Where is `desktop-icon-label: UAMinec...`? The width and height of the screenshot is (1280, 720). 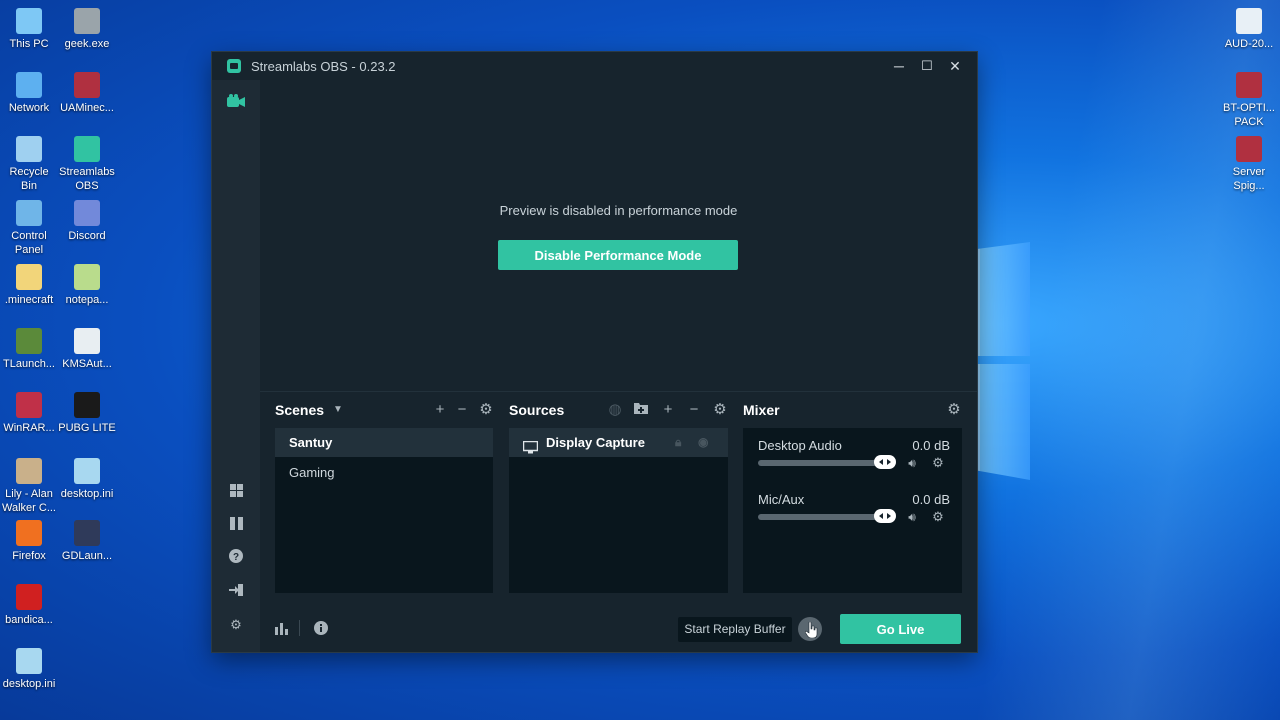
desktop-icon-label: UAMinec... is located at coordinates (87, 108).